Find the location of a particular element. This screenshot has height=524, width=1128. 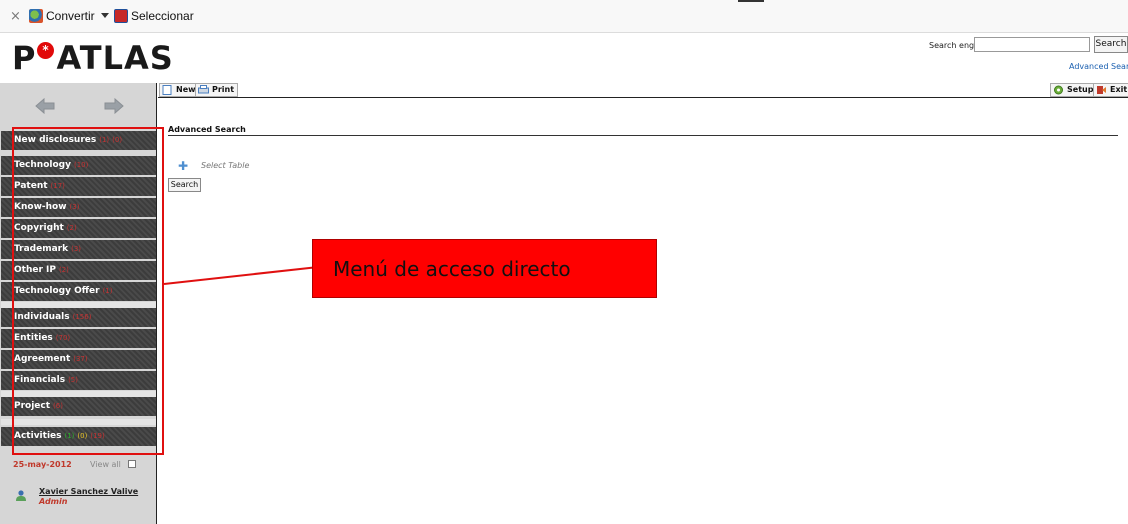

menu-item-label: Know-how is located at coordinates (40, 207).